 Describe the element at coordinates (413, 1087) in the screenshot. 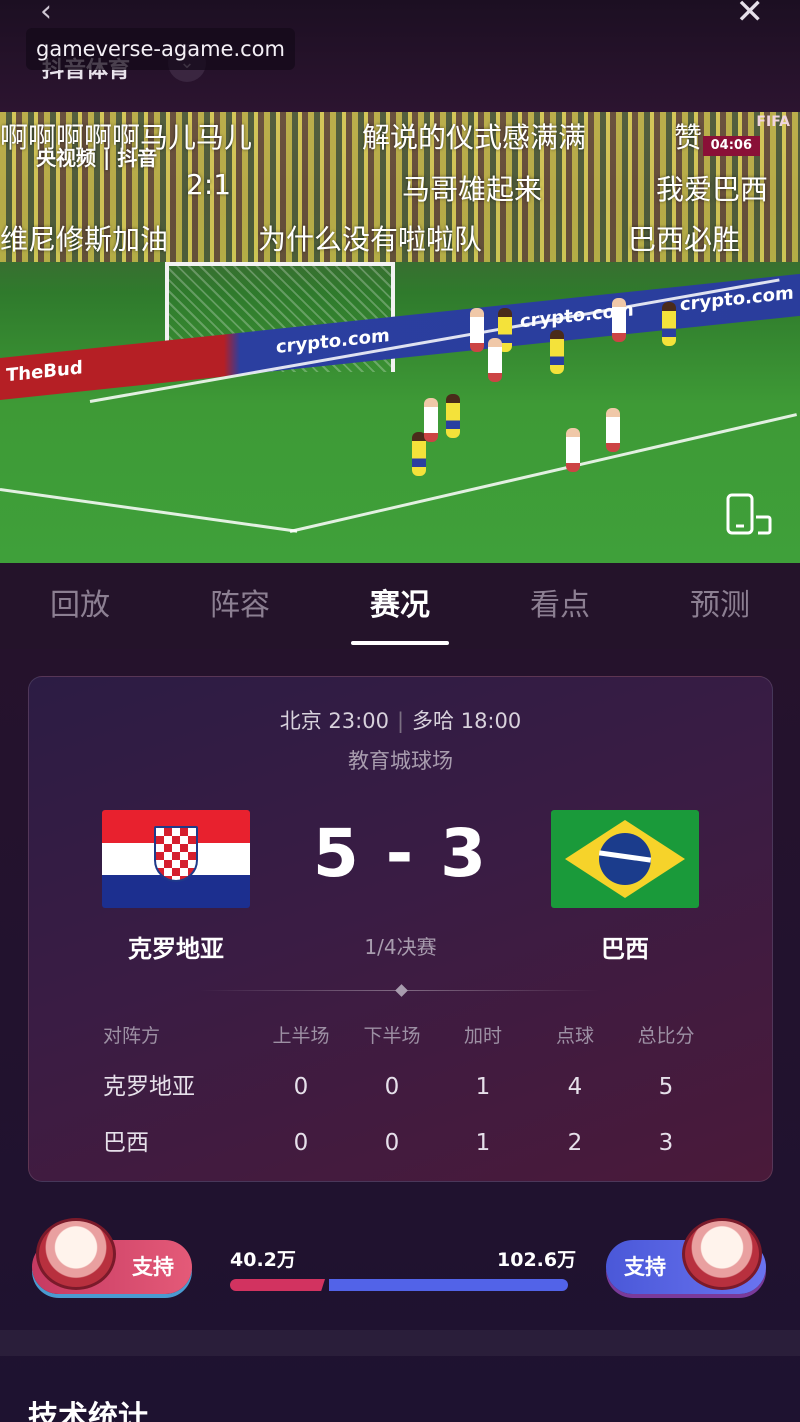

I see `table-row: 克罗地亚 0 0 1 4 5` at that location.